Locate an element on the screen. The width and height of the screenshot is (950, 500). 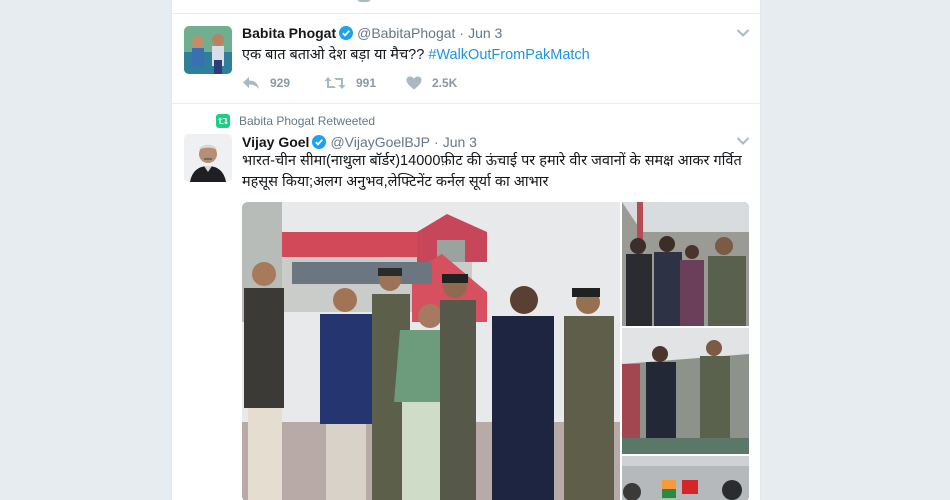
fullname: Vijay Goel is located at coordinates (275, 142).